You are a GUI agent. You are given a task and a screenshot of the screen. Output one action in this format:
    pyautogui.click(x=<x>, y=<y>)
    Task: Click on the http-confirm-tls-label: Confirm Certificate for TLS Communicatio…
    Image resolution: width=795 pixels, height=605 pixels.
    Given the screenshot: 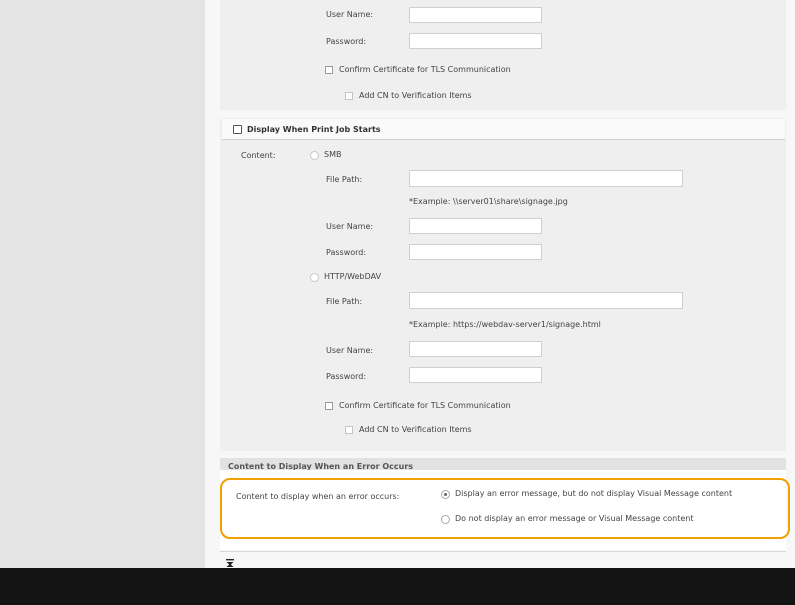 What is the action you would take?
    pyautogui.click(x=425, y=405)
    